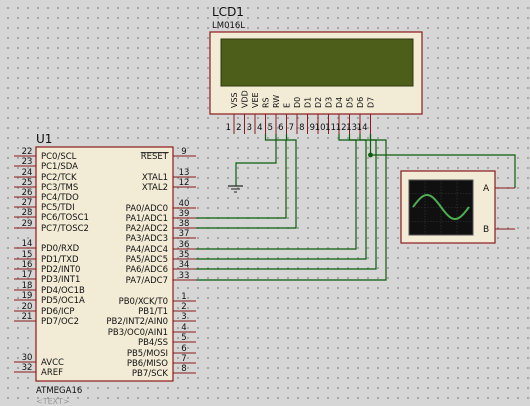 The height and width of the screenshot is (406, 530). What do you see at coordinates (184, 173) in the screenshot?
I see `mcu-pin-number: 13` at bounding box center [184, 173].